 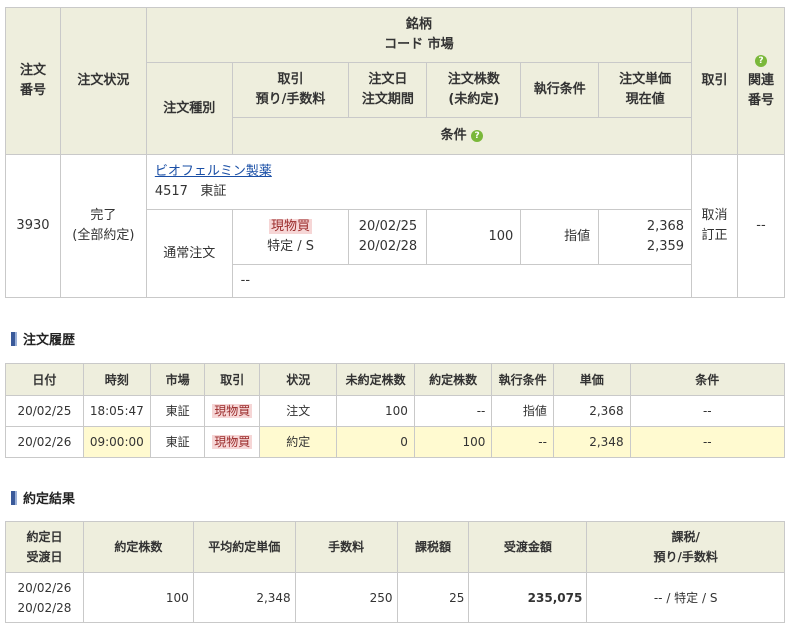 I want to click on result-dates: 20/02/26 20/02/28, so click(x=44, y=597).